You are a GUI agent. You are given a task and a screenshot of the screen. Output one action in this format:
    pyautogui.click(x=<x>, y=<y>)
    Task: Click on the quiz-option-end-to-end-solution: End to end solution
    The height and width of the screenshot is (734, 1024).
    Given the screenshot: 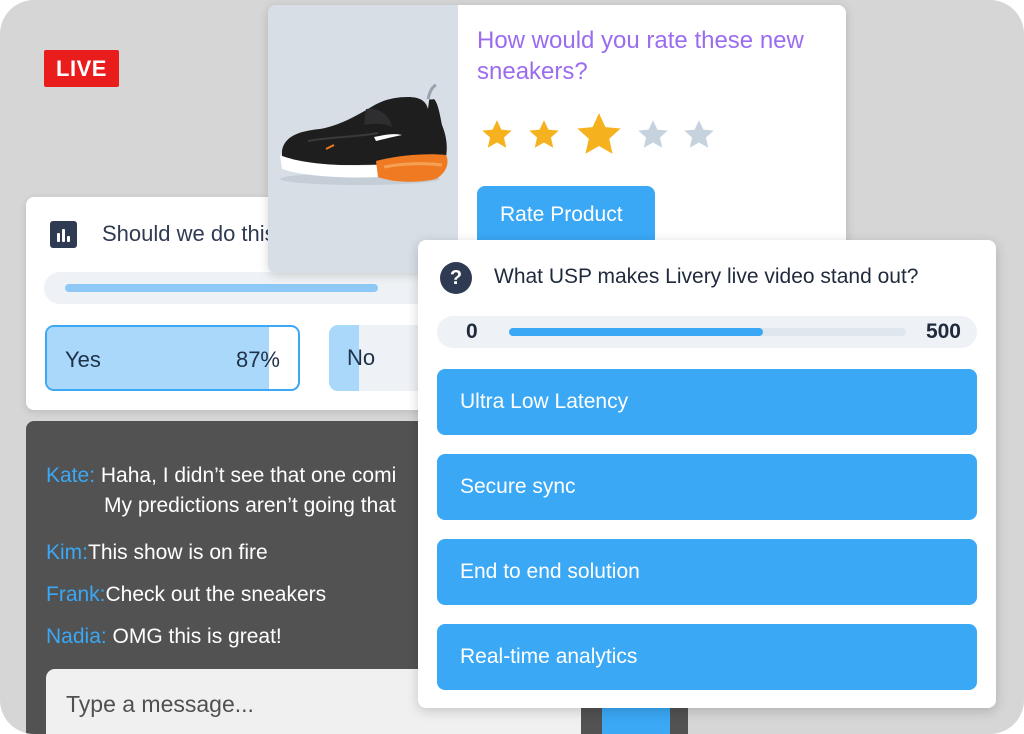 What is the action you would take?
    pyautogui.click(x=707, y=572)
    